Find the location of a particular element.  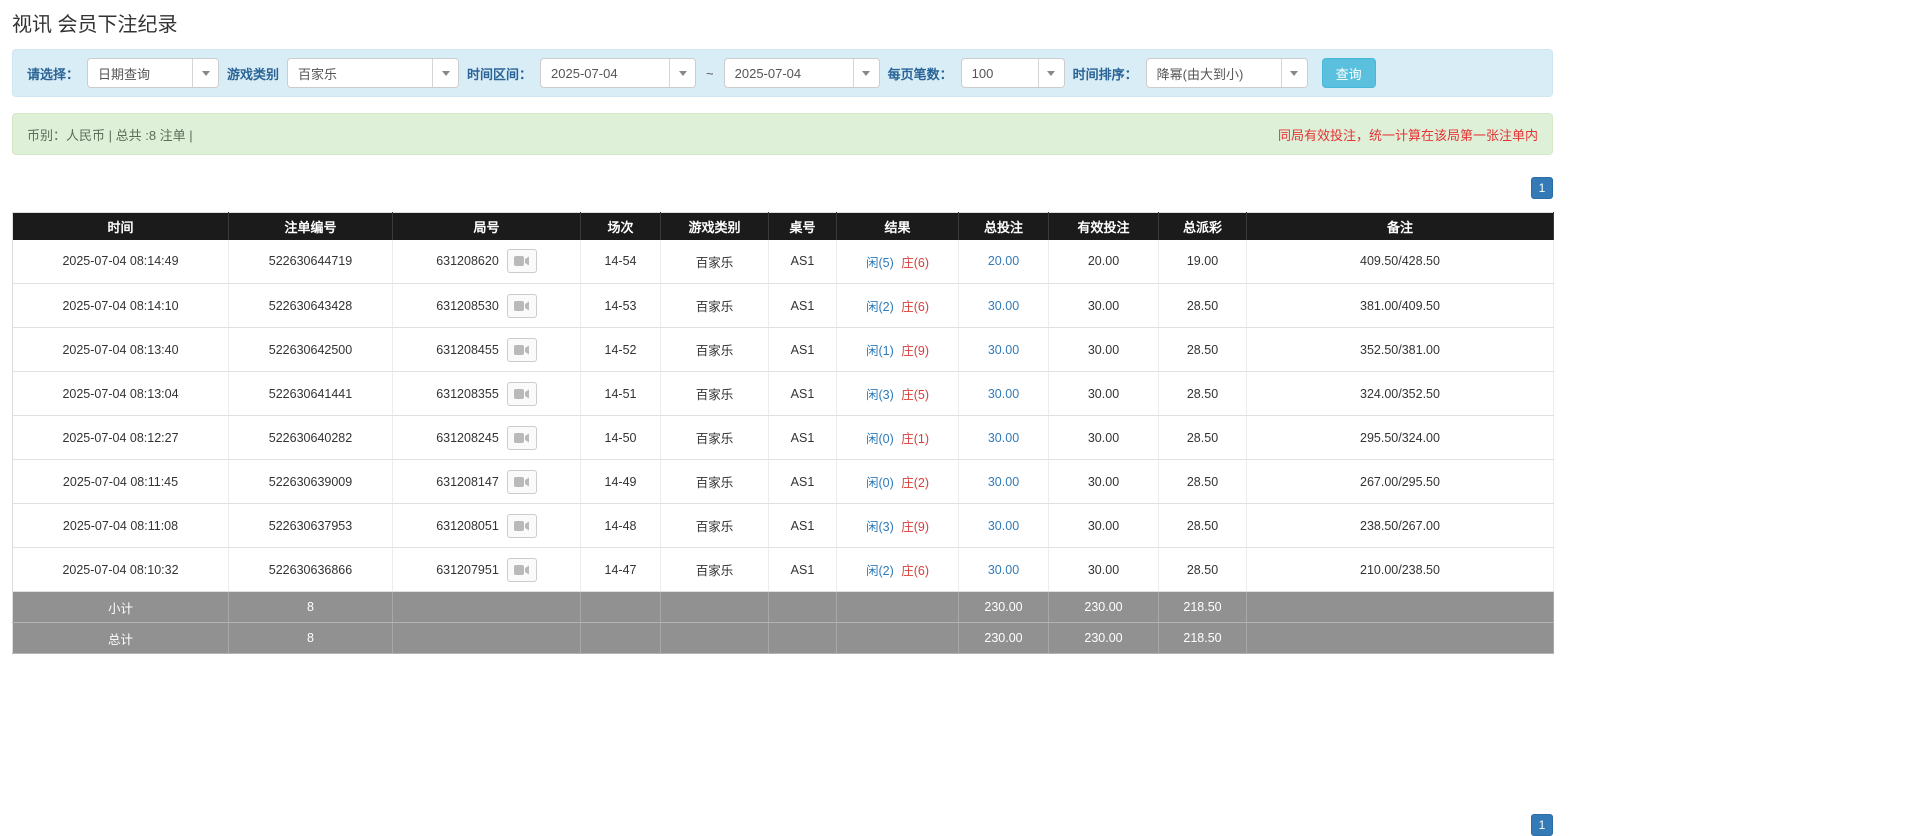

cell-session: 14-51 is located at coordinates (620, 393).